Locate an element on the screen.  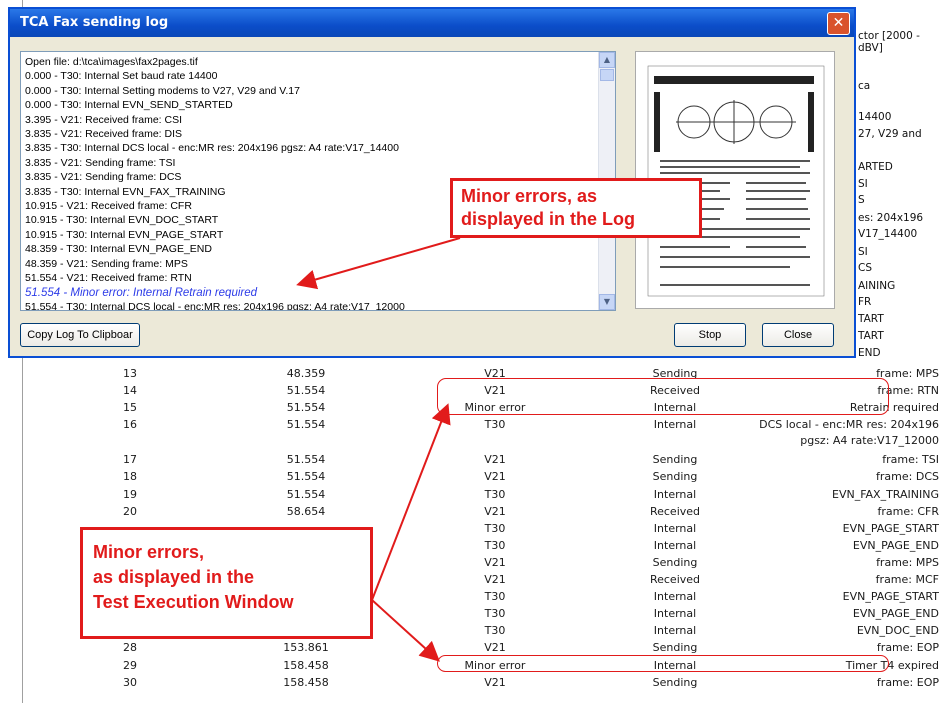
log-callout-line-1: Minor errors, as is located at coordinates (529, 196).